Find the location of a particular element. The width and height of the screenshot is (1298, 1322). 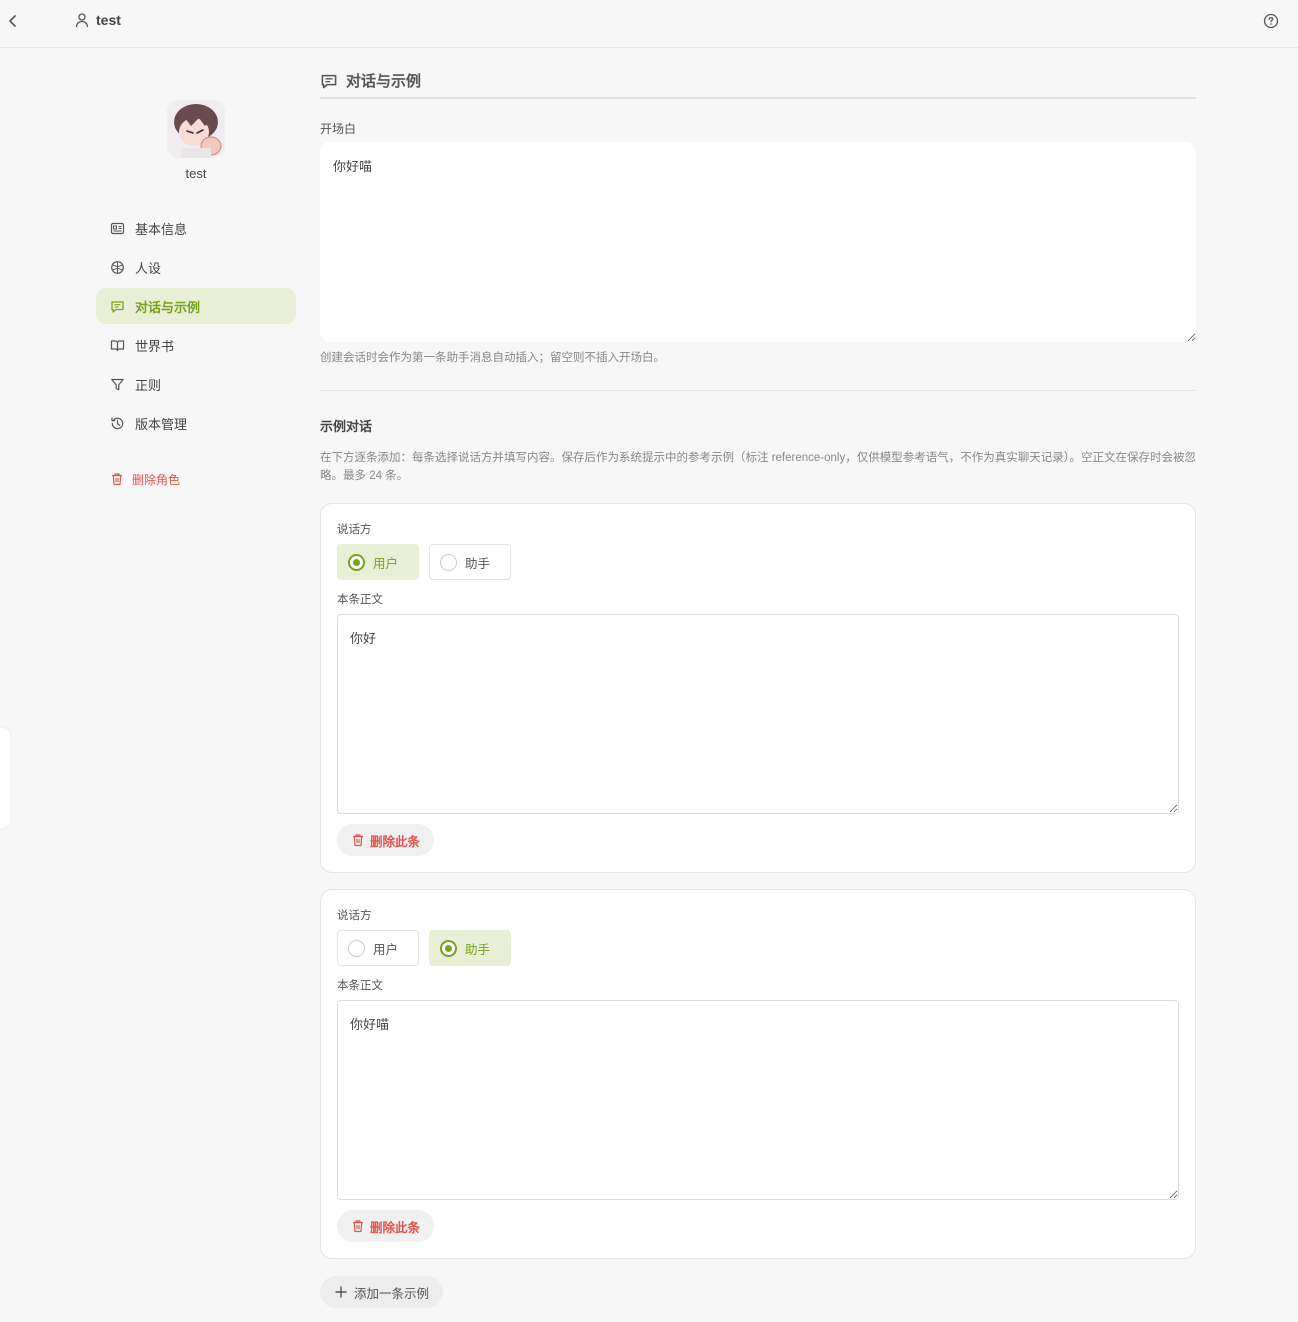

top-bar: test is located at coordinates (649, 24).